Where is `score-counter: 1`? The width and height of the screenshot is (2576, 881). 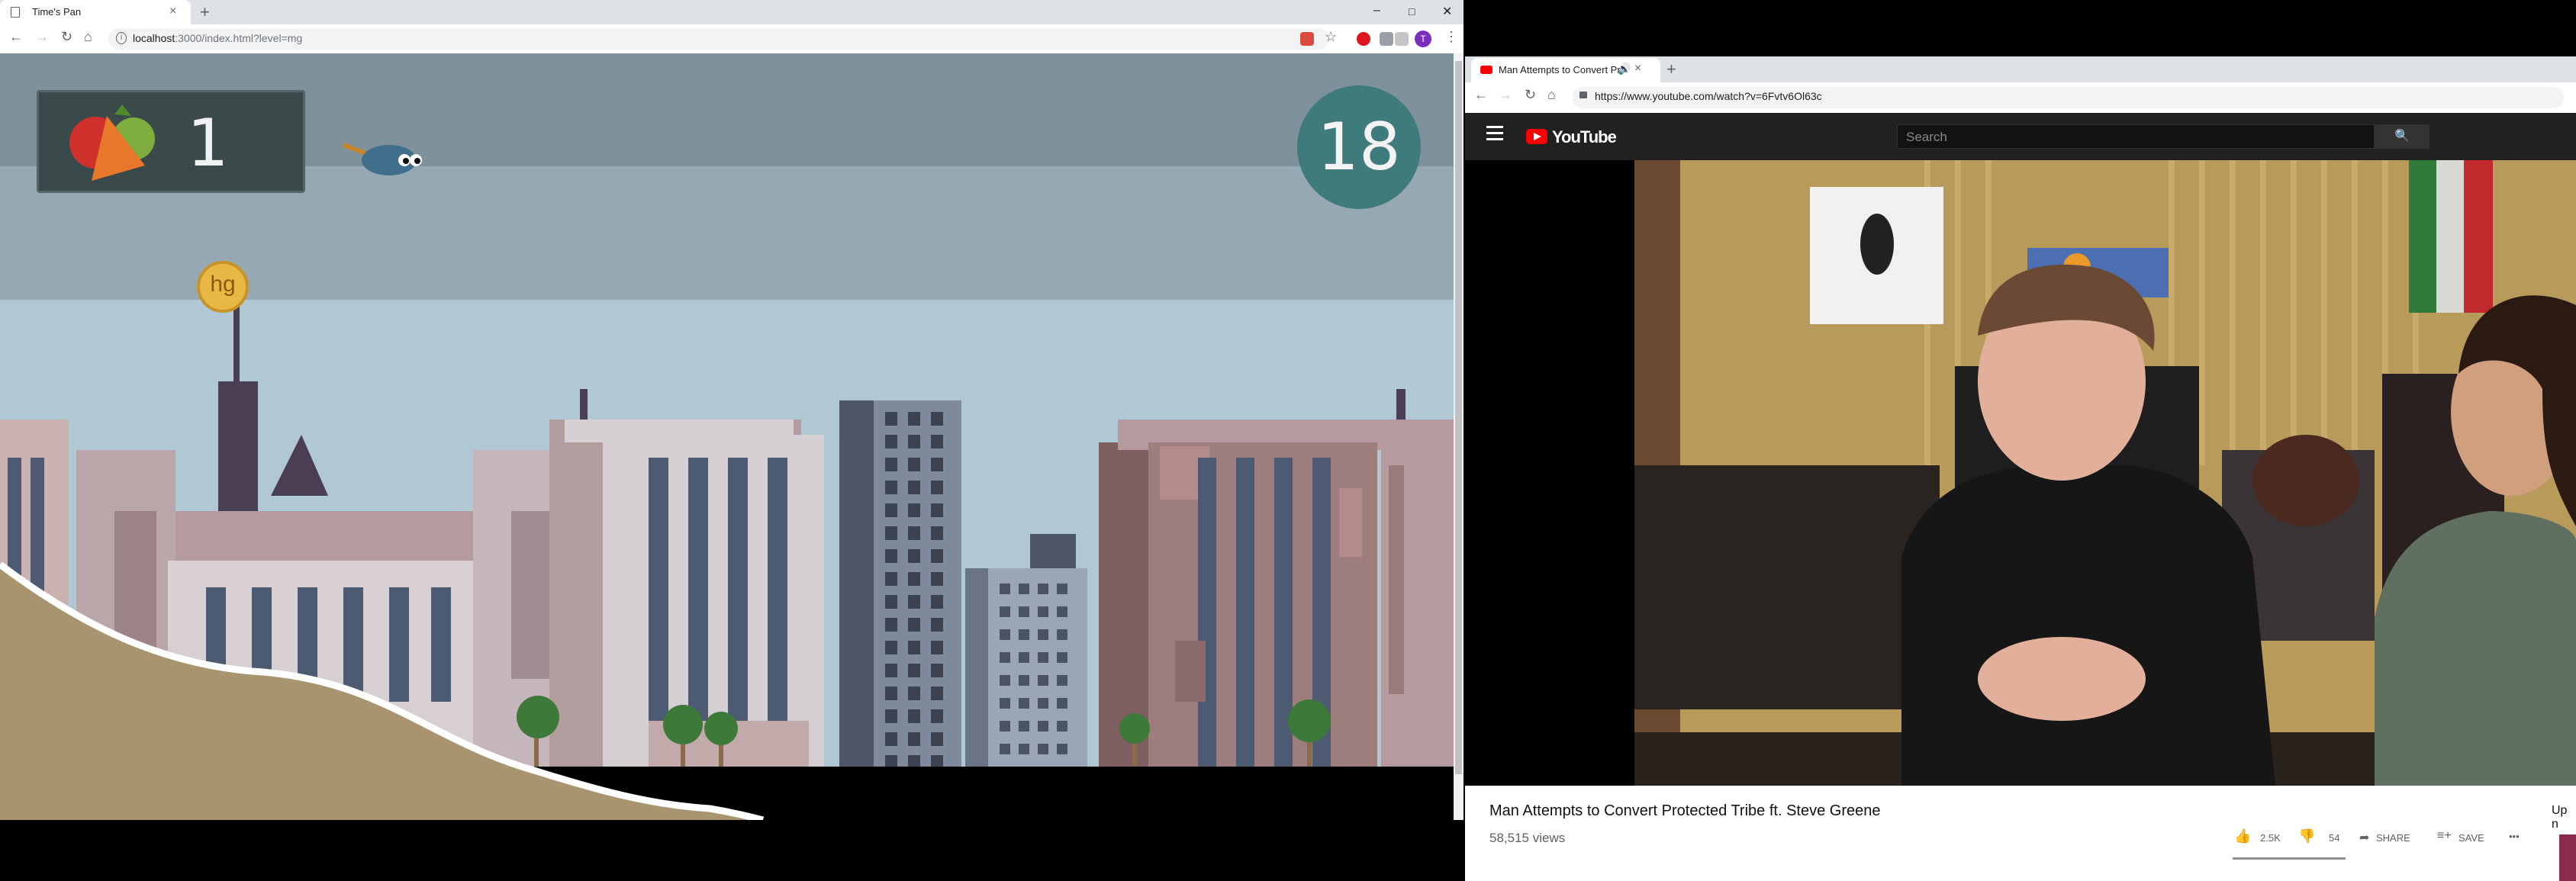 score-counter: 1 is located at coordinates (208, 143).